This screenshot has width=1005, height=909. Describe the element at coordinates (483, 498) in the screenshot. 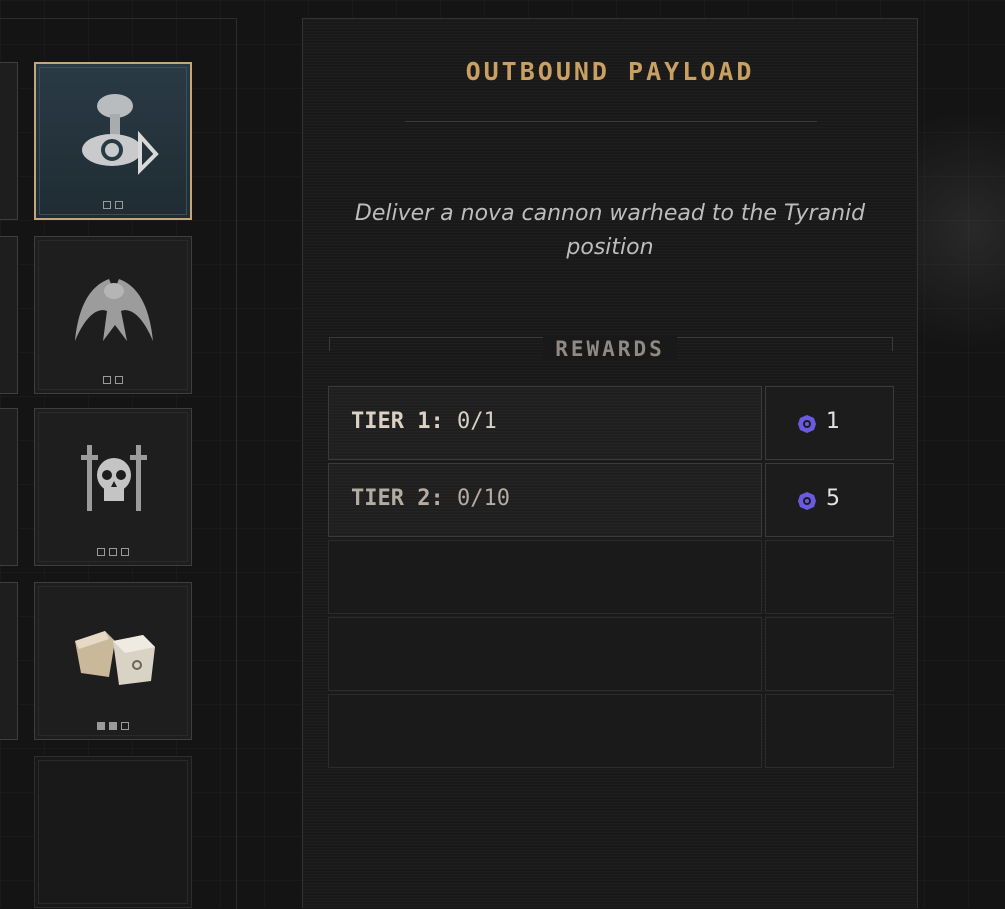

I see `tier-progress-value: 0/10` at that location.